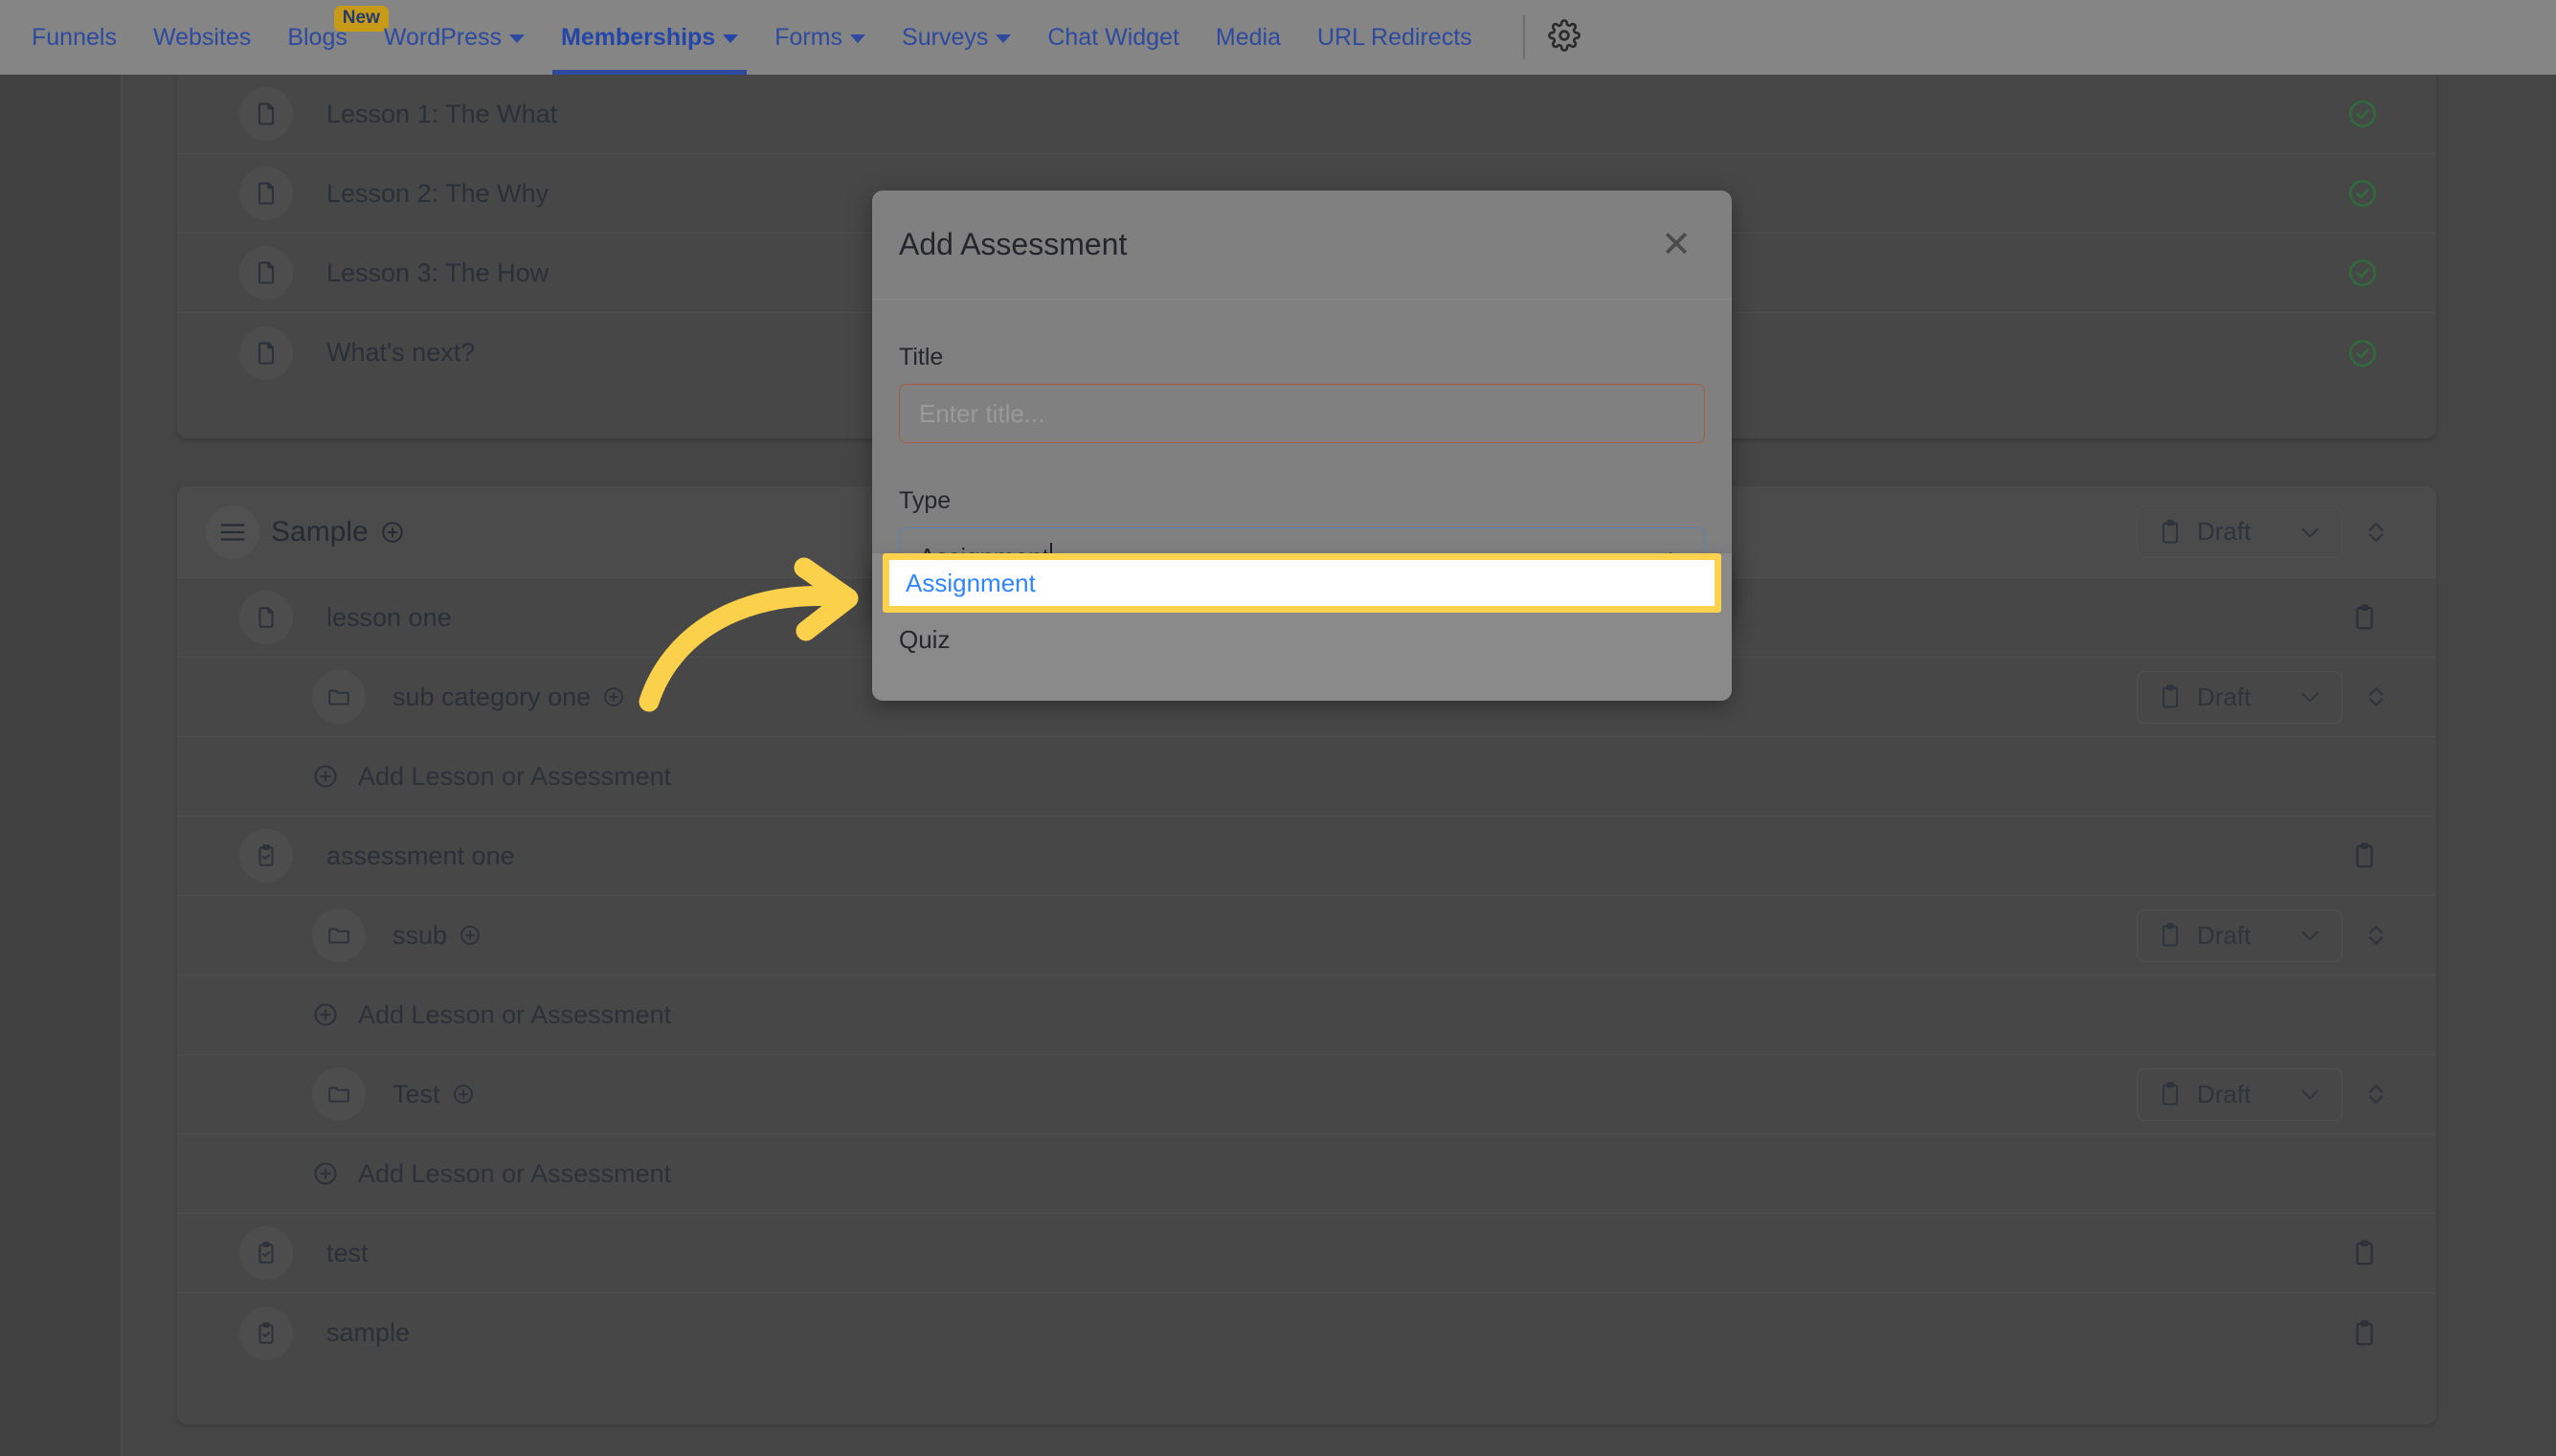 Image resolution: width=2556 pixels, height=1456 pixels. I want to click on row-label: What's next?, so click(401, 353).